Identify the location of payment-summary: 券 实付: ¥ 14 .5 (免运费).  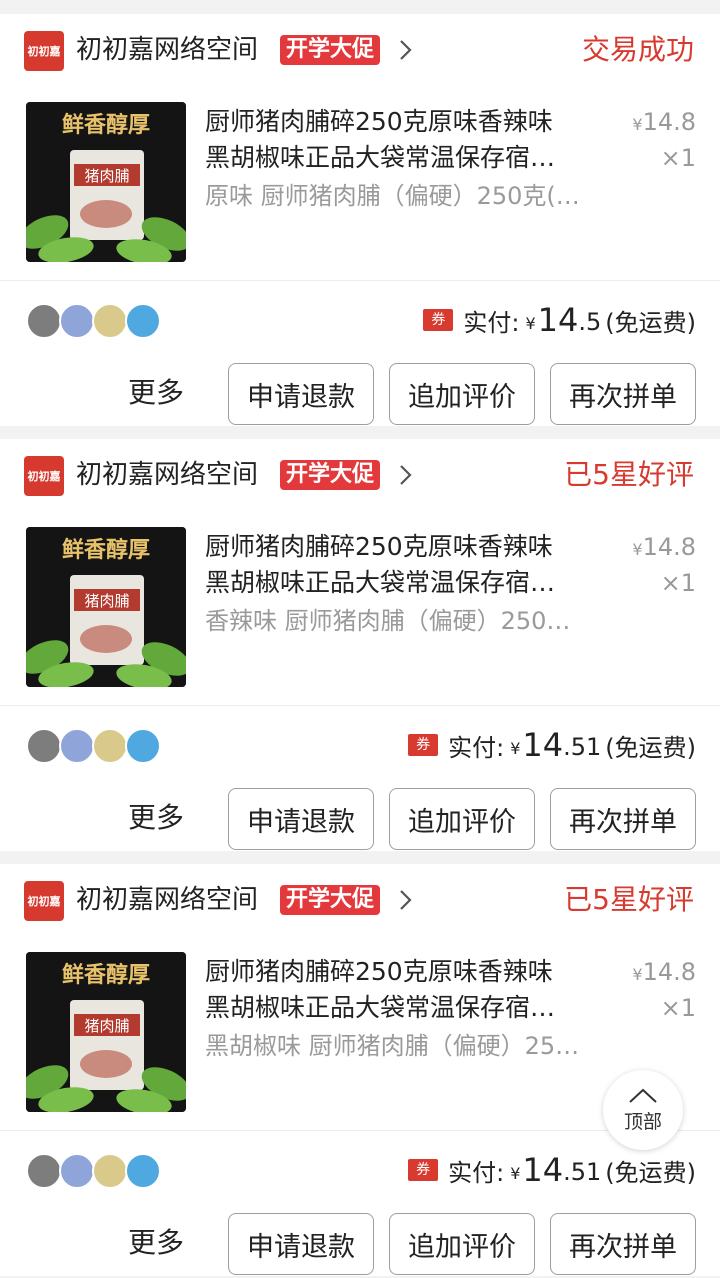
(559, 320).